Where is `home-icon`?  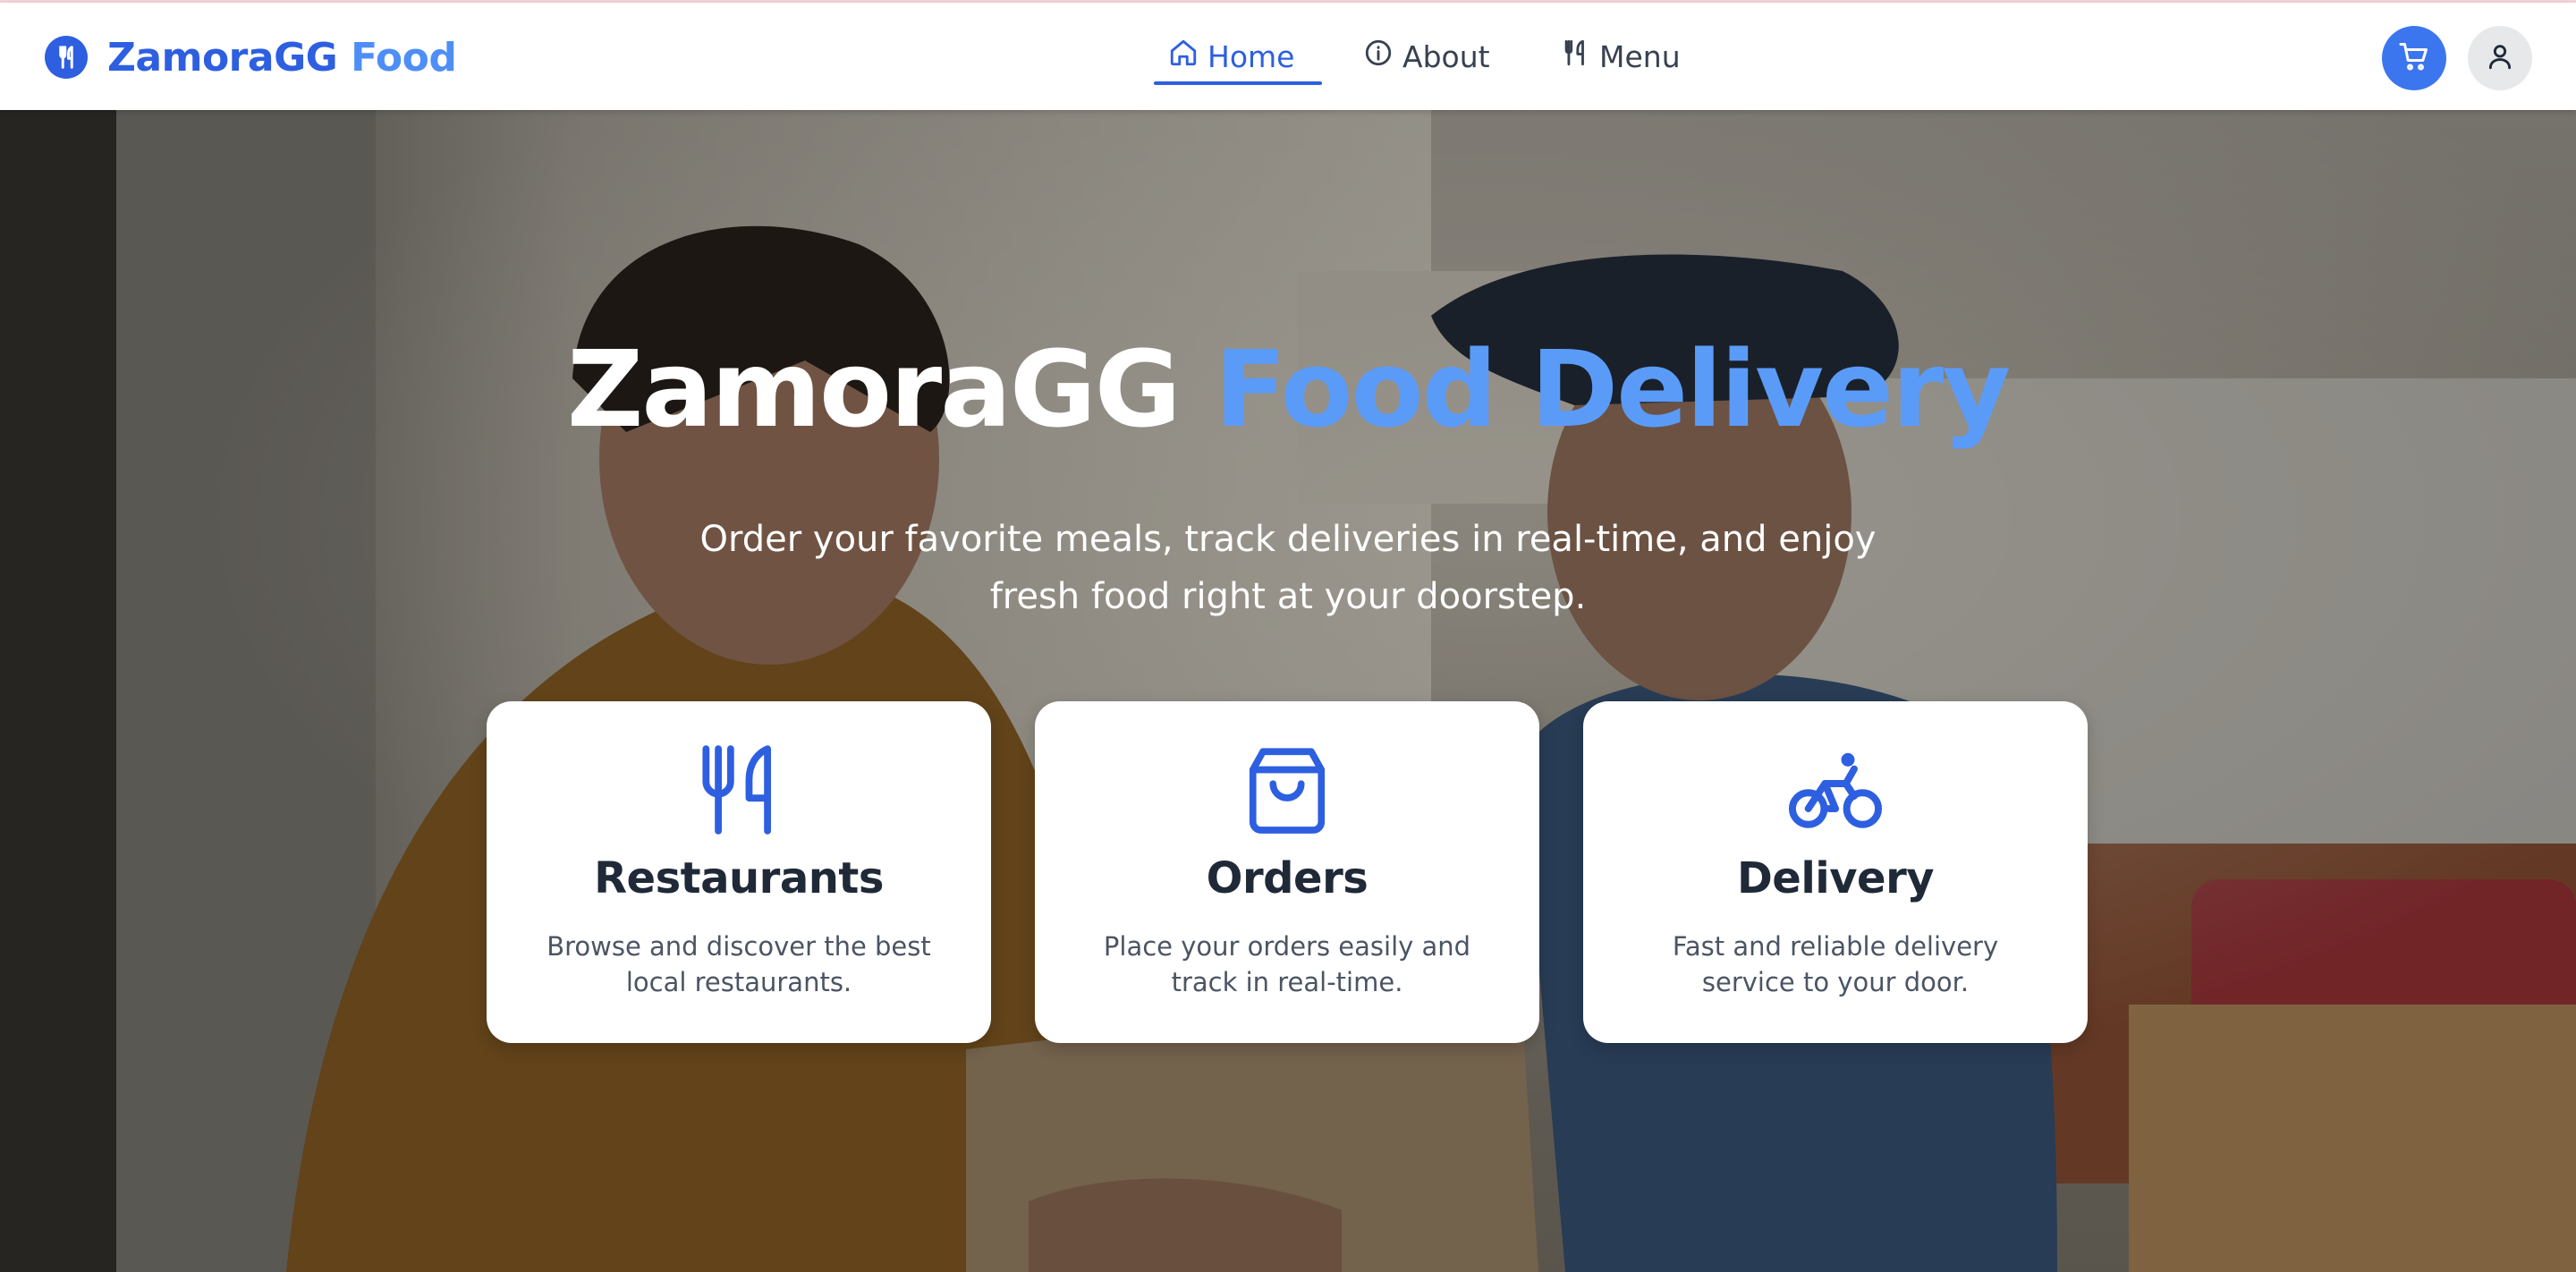
home-icon is located at coordinates (1188, 56).